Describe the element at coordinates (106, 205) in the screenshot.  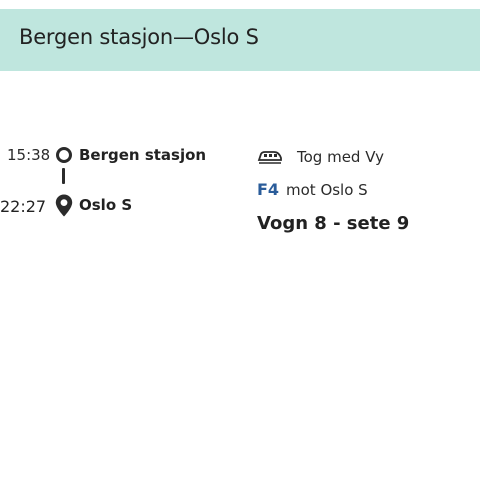
I see `arrival-station: Oslo S` at that location.